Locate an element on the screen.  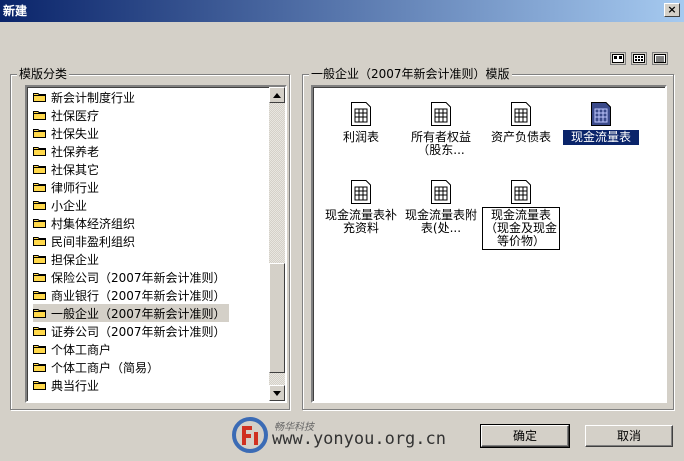
category-item-label: 个体工商户（简易） is located at coordinates (105, 367).